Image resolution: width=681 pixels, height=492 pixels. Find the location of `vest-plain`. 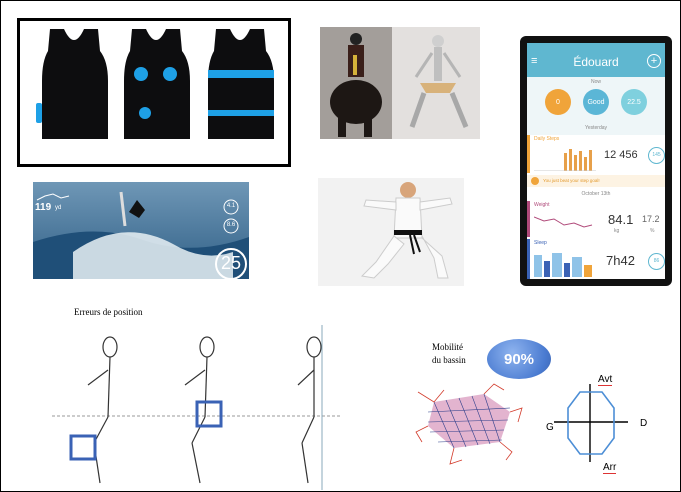

vest-plain is located at coordinates (72, 84).